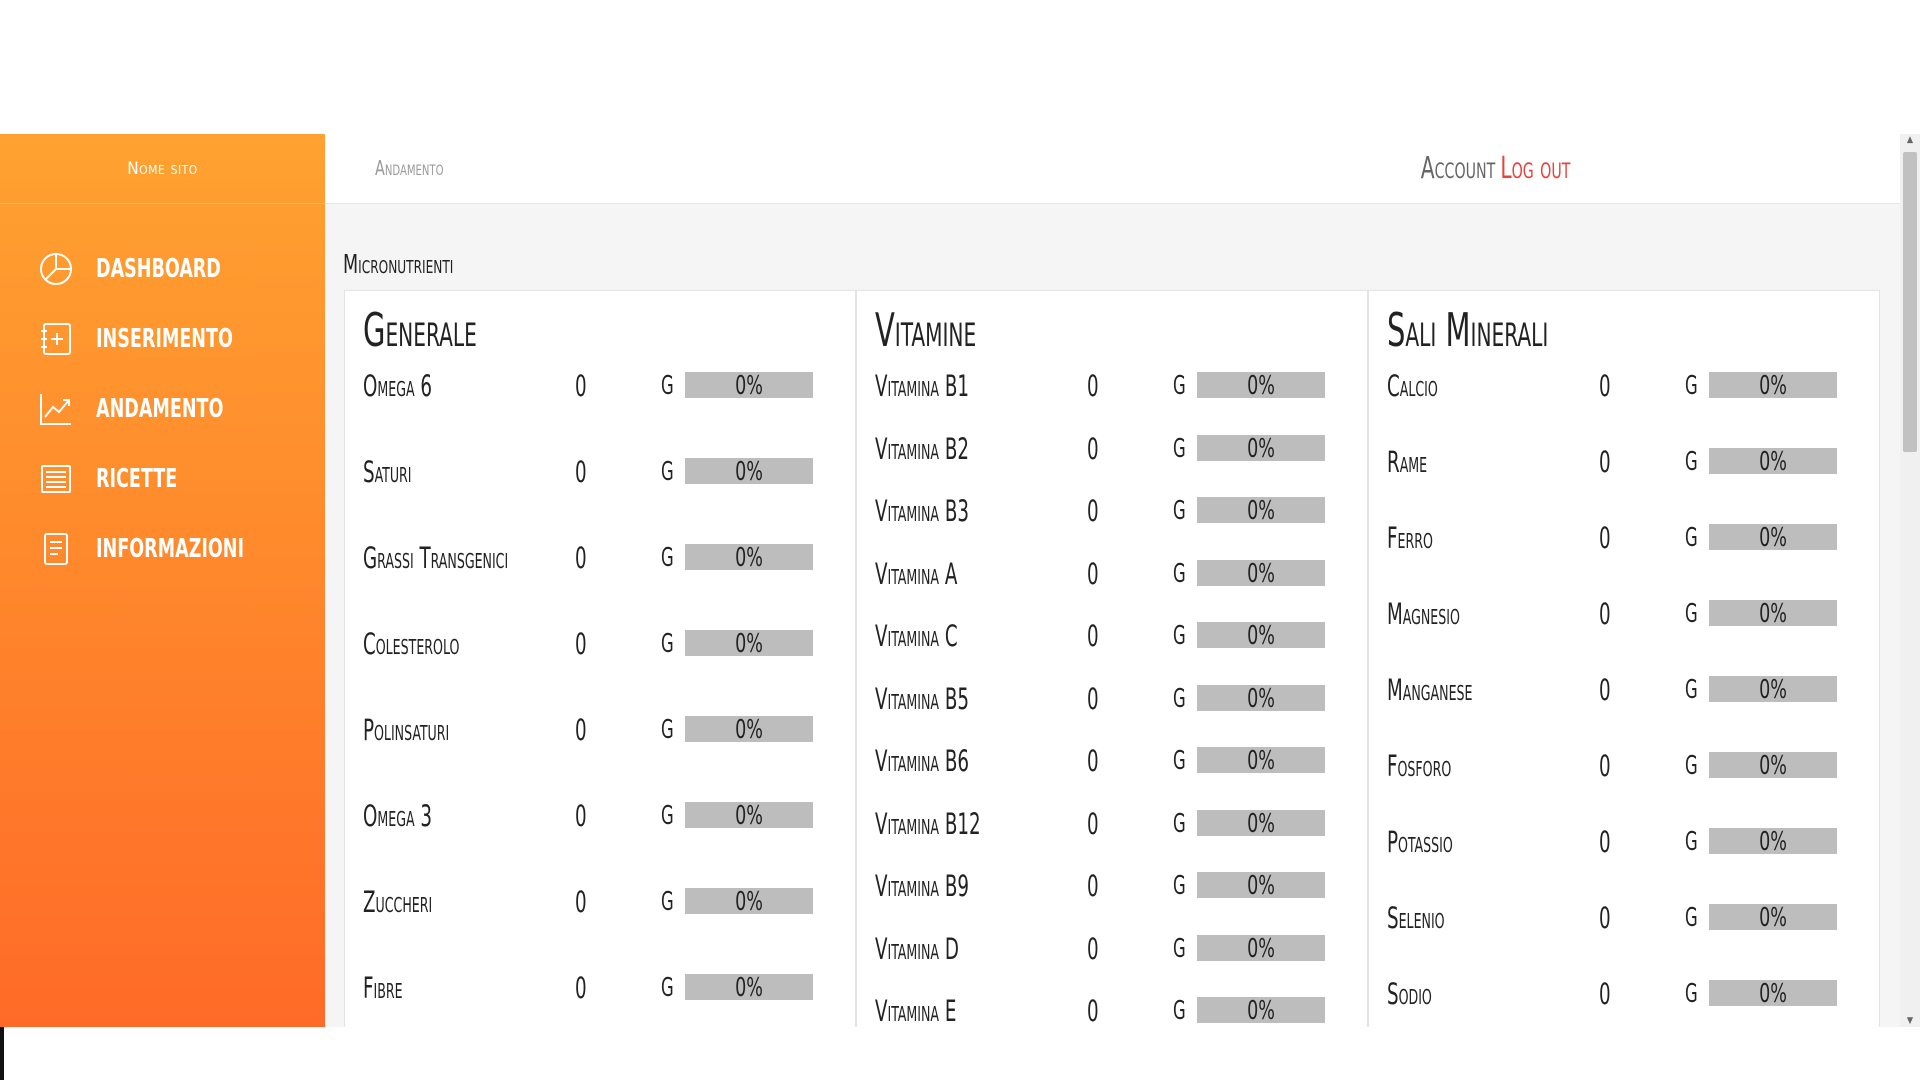 The width and height of the screenshot is (1920, 1080). I want to click on logout-link: Log out, so click(1535, 168).